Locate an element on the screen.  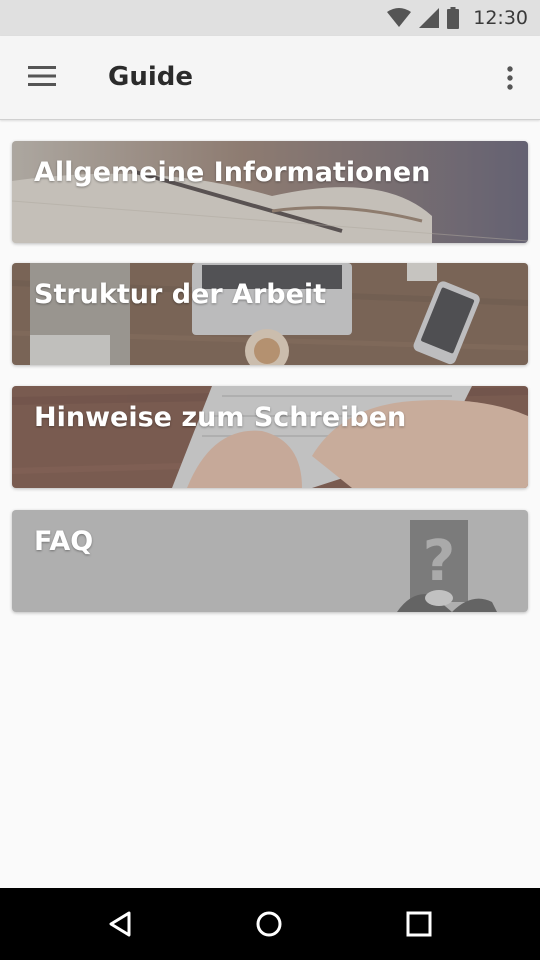
home-icon is located at coordinates (269, 924).